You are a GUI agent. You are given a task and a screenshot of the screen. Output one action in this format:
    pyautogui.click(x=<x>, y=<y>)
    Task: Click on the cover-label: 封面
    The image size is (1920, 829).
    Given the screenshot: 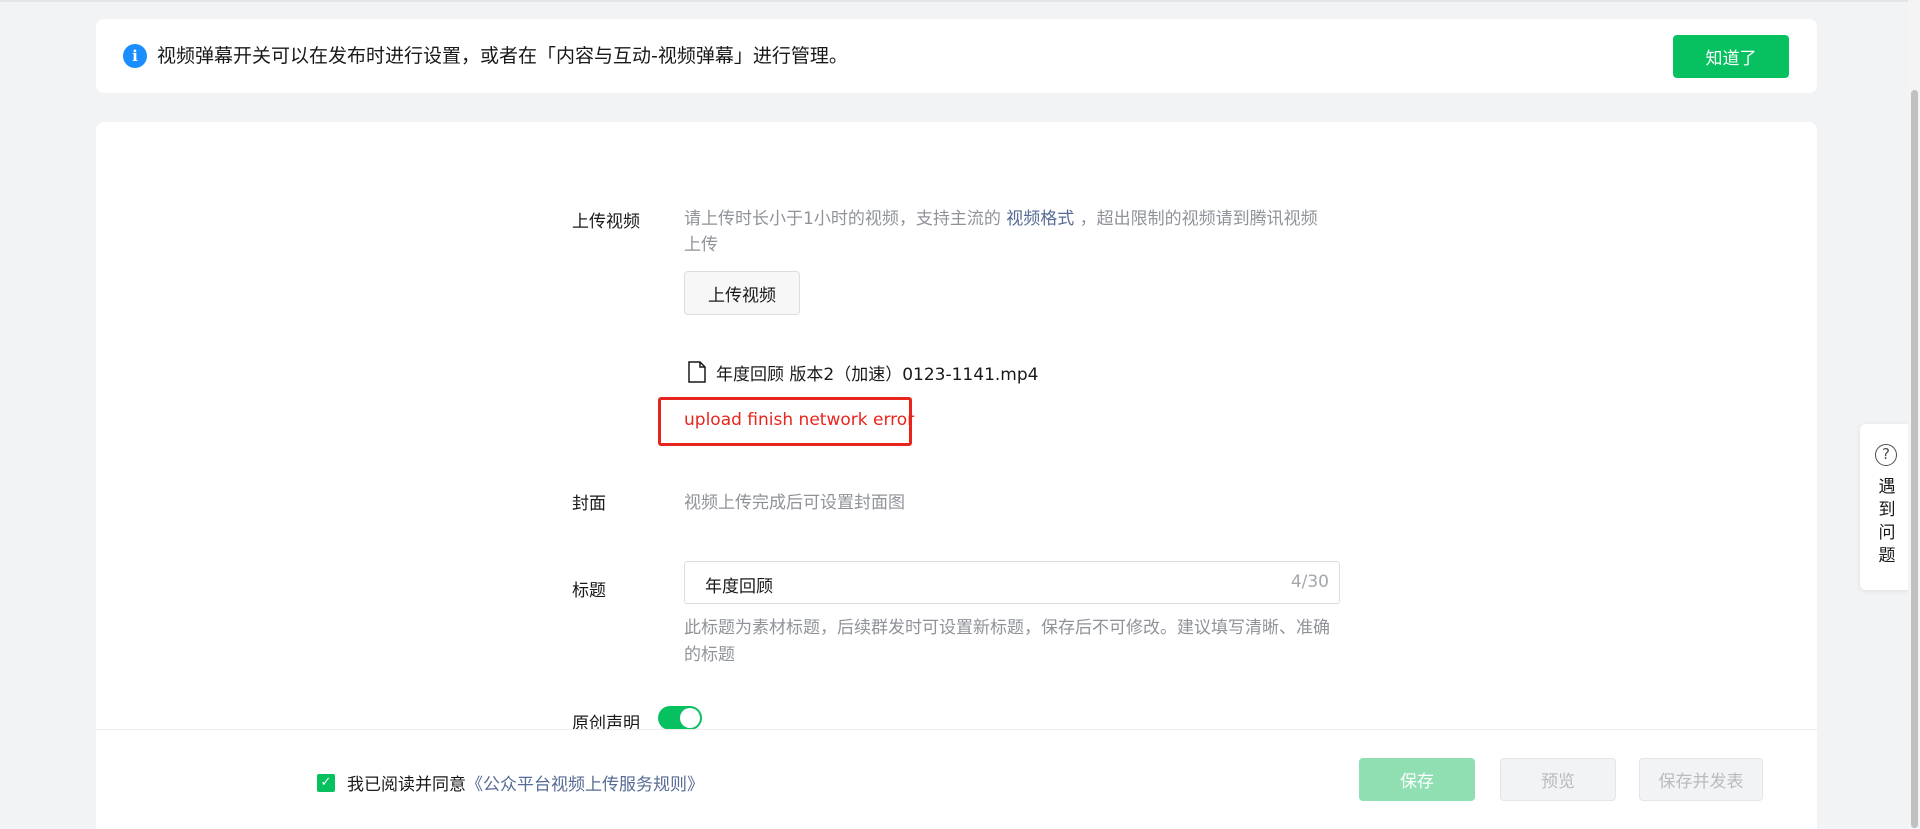 What is the action you would take?
    pyautogui.click(x=589, y=504)
    